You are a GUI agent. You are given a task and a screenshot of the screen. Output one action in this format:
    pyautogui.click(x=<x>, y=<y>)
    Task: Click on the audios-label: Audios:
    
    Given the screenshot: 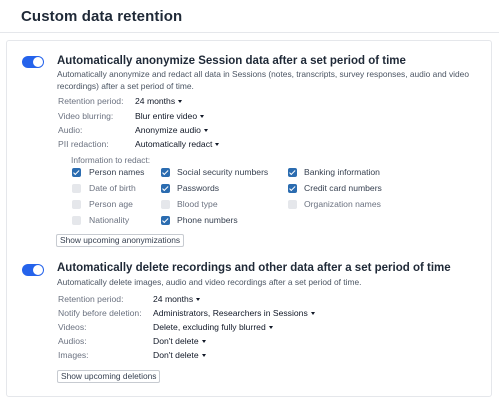 What is the action you would take?
    pyautogui.click(x=72, y=341)
    